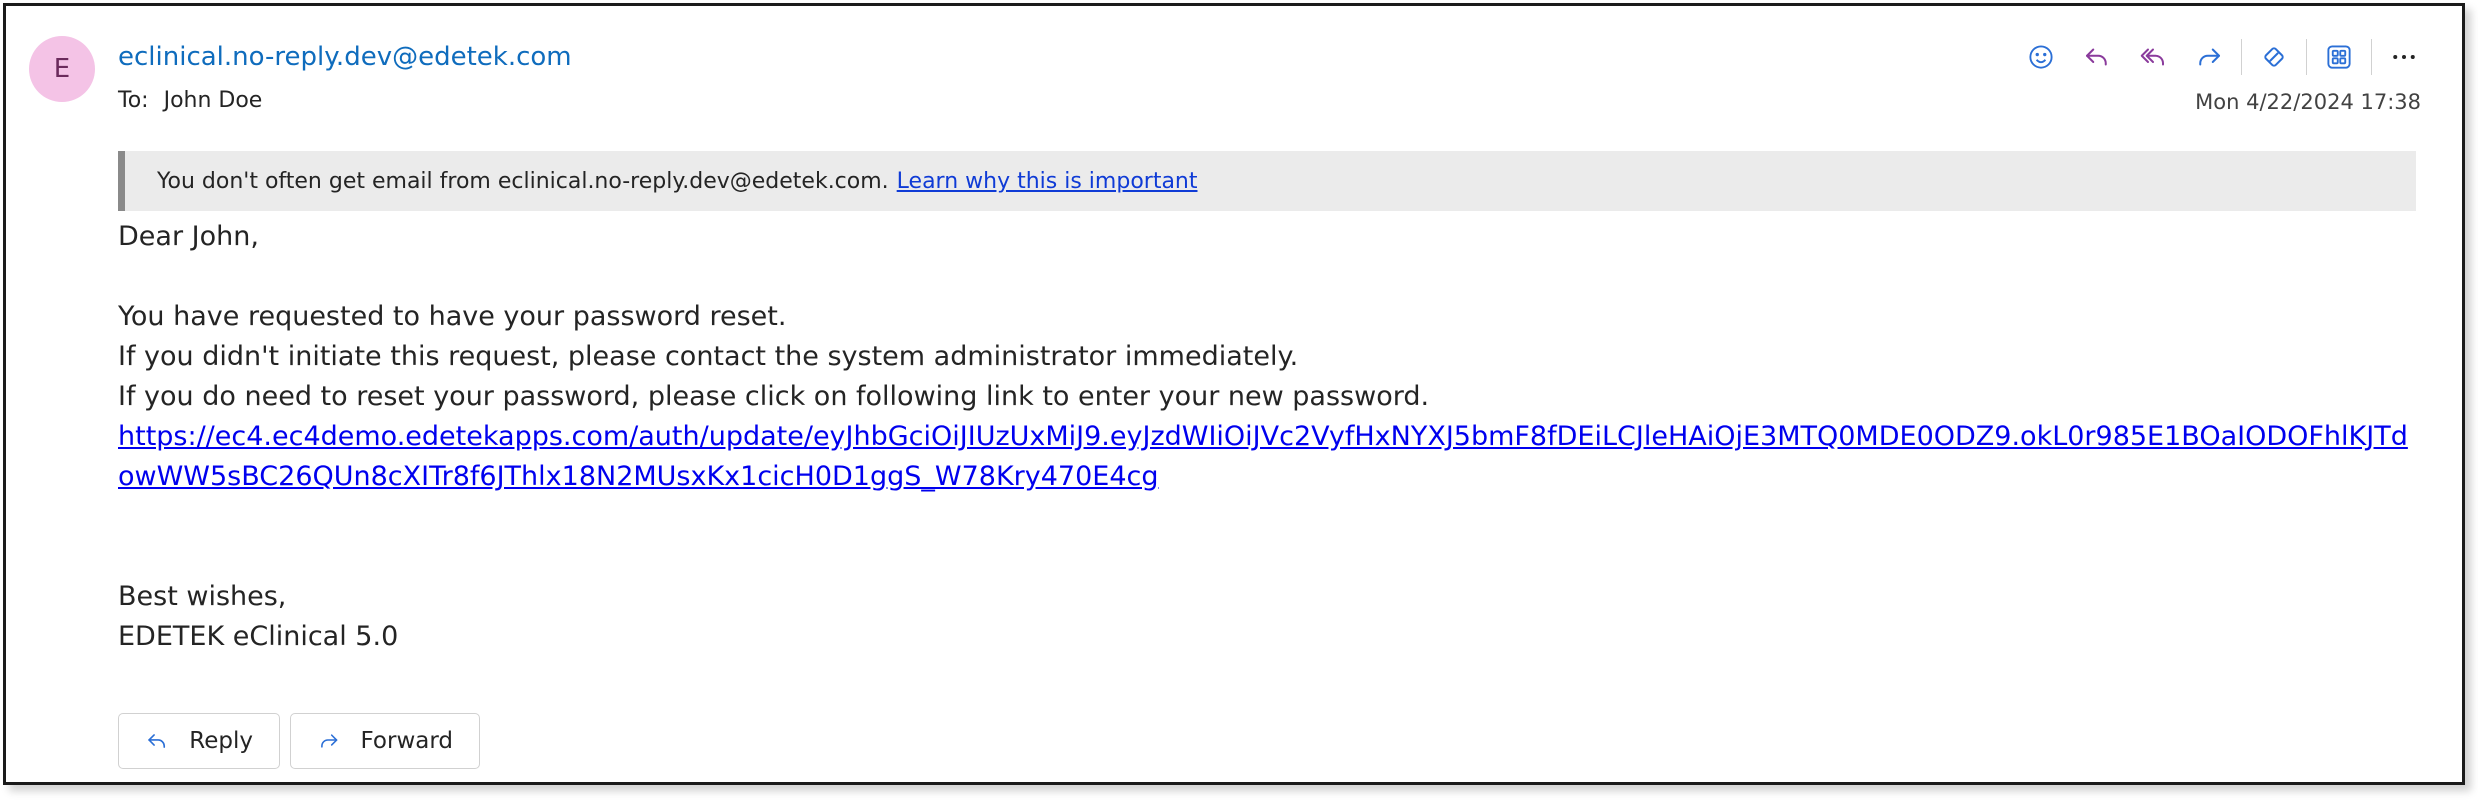 The image size is (2478, 800). What do you see at coordinates (213, 100) in the screenshot?
I see `recipient-name: John Doe` at bounding box center [213, 100].